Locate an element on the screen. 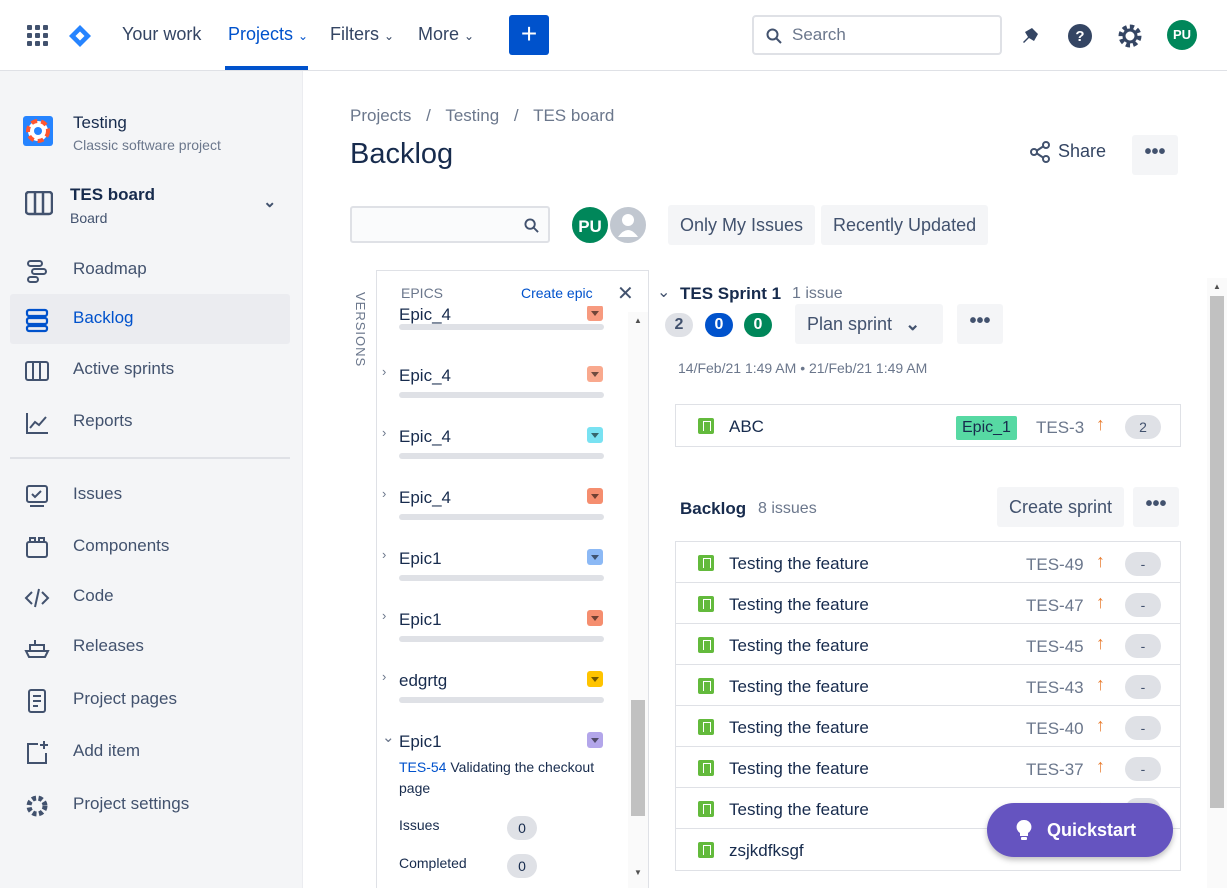  help-icon: ? is located at coordinates (1080, 36).